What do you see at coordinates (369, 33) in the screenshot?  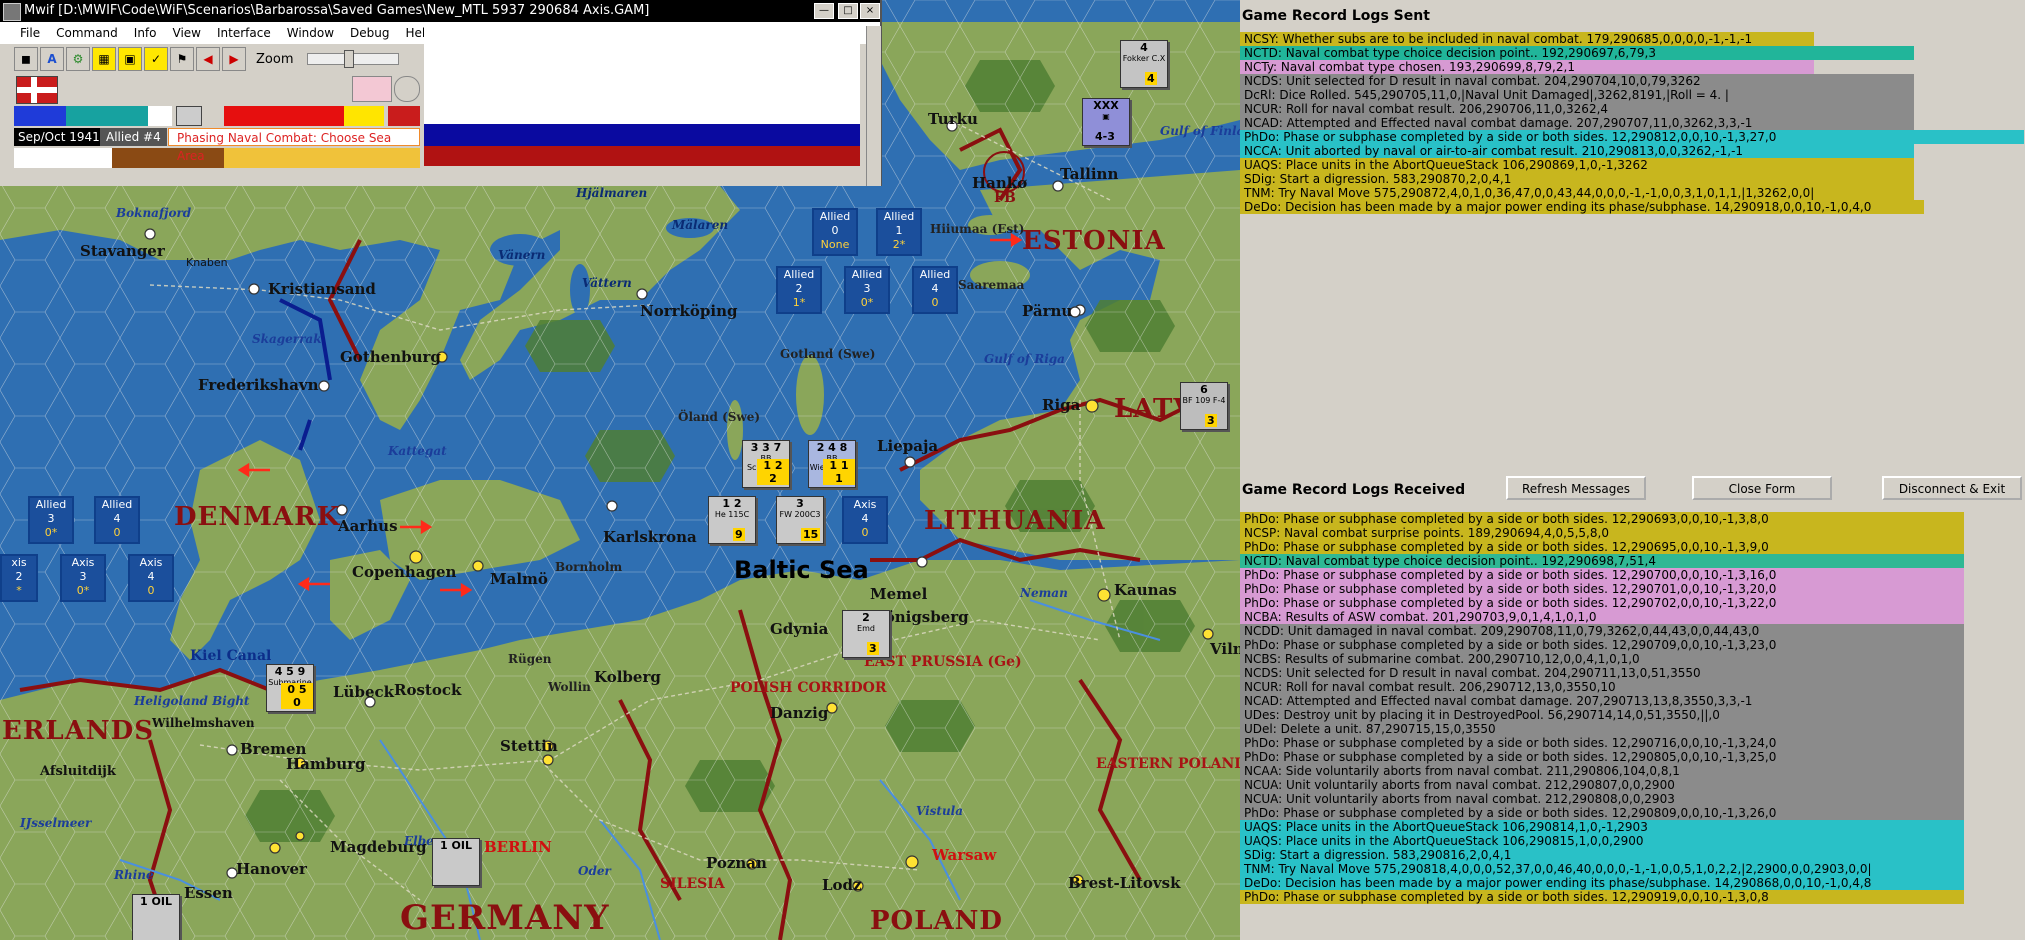 I see `menu-debug: Debug` at bounding box center [369, 33].